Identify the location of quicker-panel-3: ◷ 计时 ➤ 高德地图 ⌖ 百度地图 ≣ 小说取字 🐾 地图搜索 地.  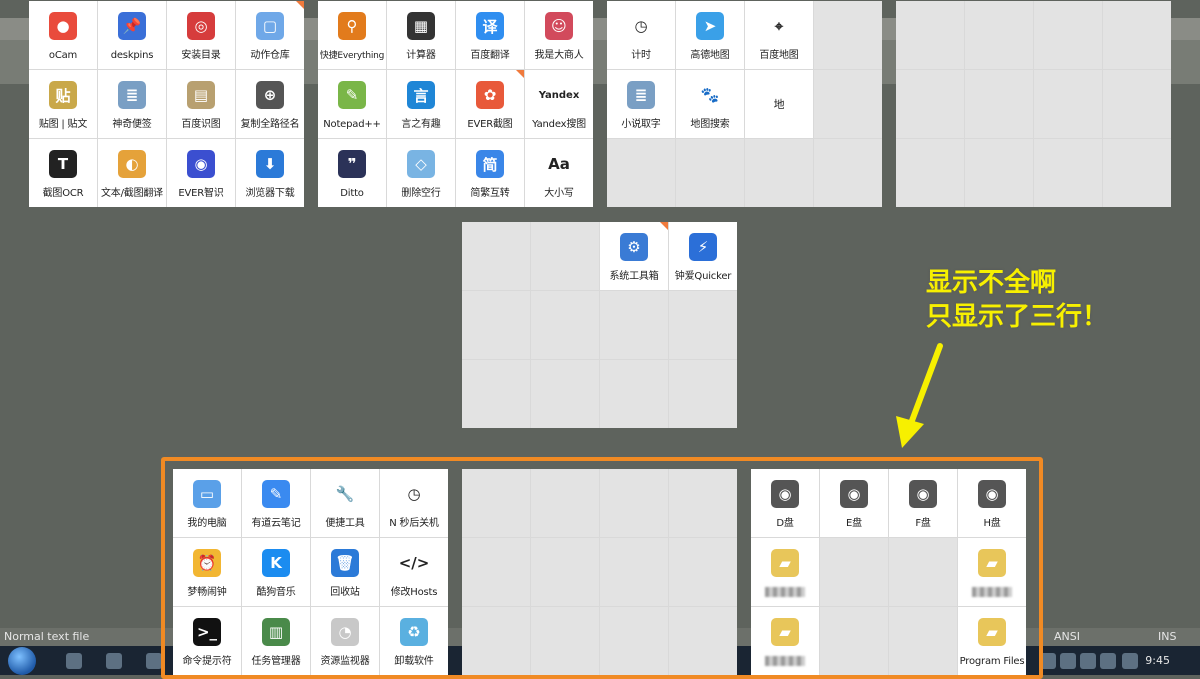
(744, 104).